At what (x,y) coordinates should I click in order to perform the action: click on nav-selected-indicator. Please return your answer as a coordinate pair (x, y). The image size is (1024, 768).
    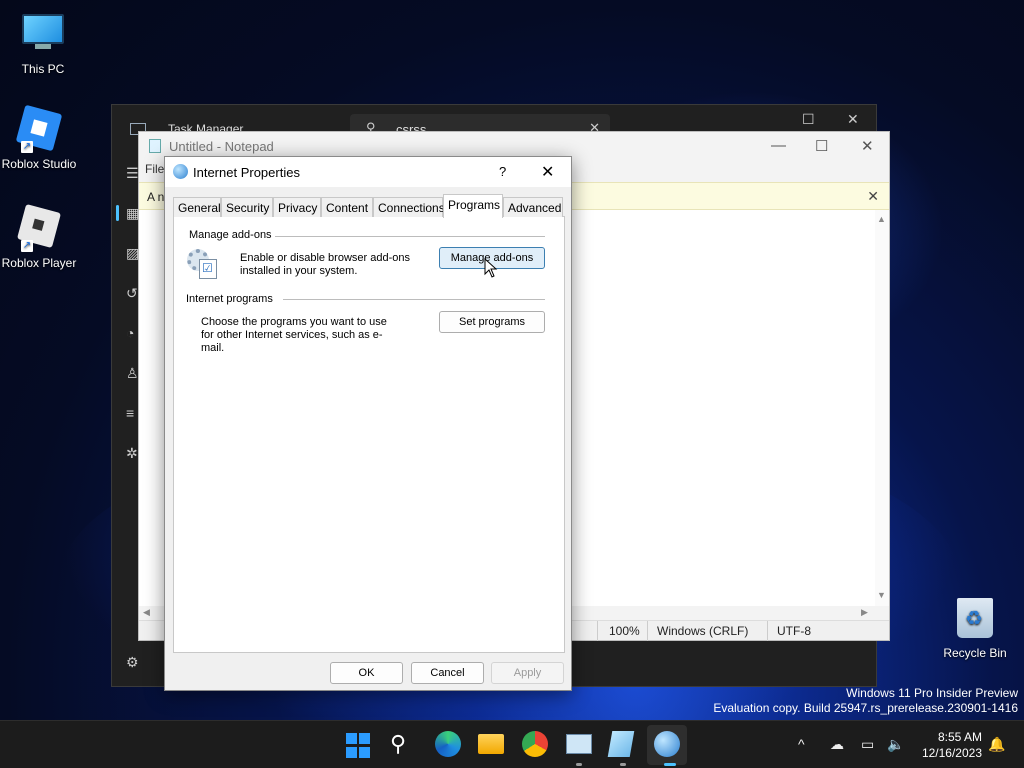
    Looking at the image, I should click on (117, 213).